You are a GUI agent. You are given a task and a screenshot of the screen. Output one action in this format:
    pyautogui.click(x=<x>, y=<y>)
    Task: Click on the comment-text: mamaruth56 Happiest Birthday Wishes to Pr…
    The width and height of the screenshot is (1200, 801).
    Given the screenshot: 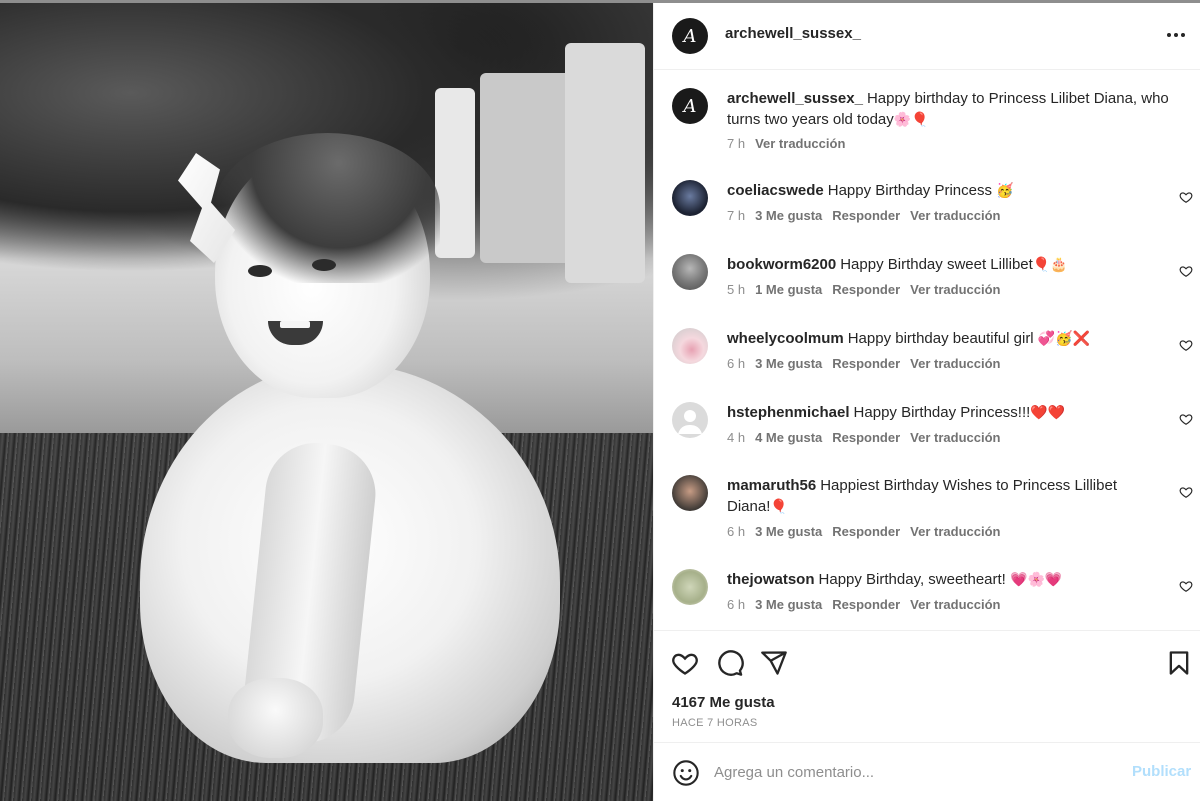 What is the action you would take?
    pyautogui.click(x=922, y=496)
    